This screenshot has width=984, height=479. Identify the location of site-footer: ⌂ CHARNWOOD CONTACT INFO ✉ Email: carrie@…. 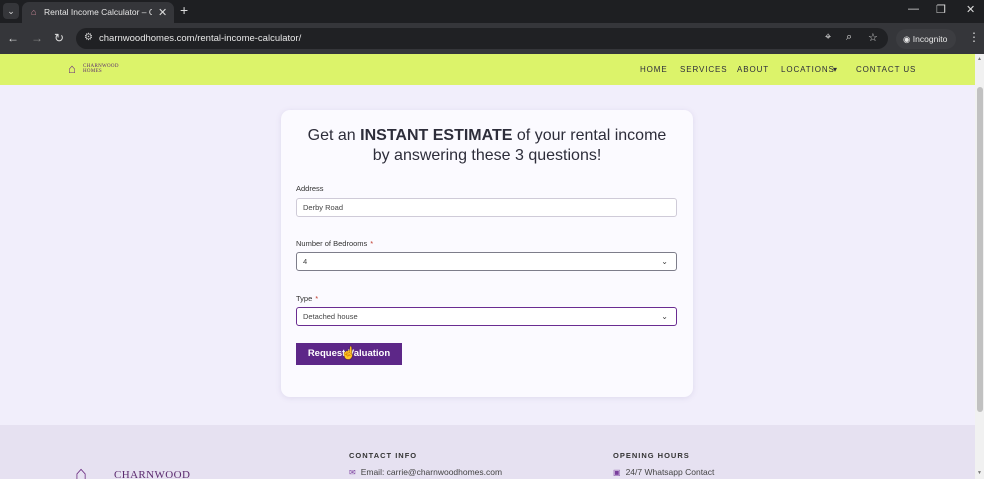
(487, 452).